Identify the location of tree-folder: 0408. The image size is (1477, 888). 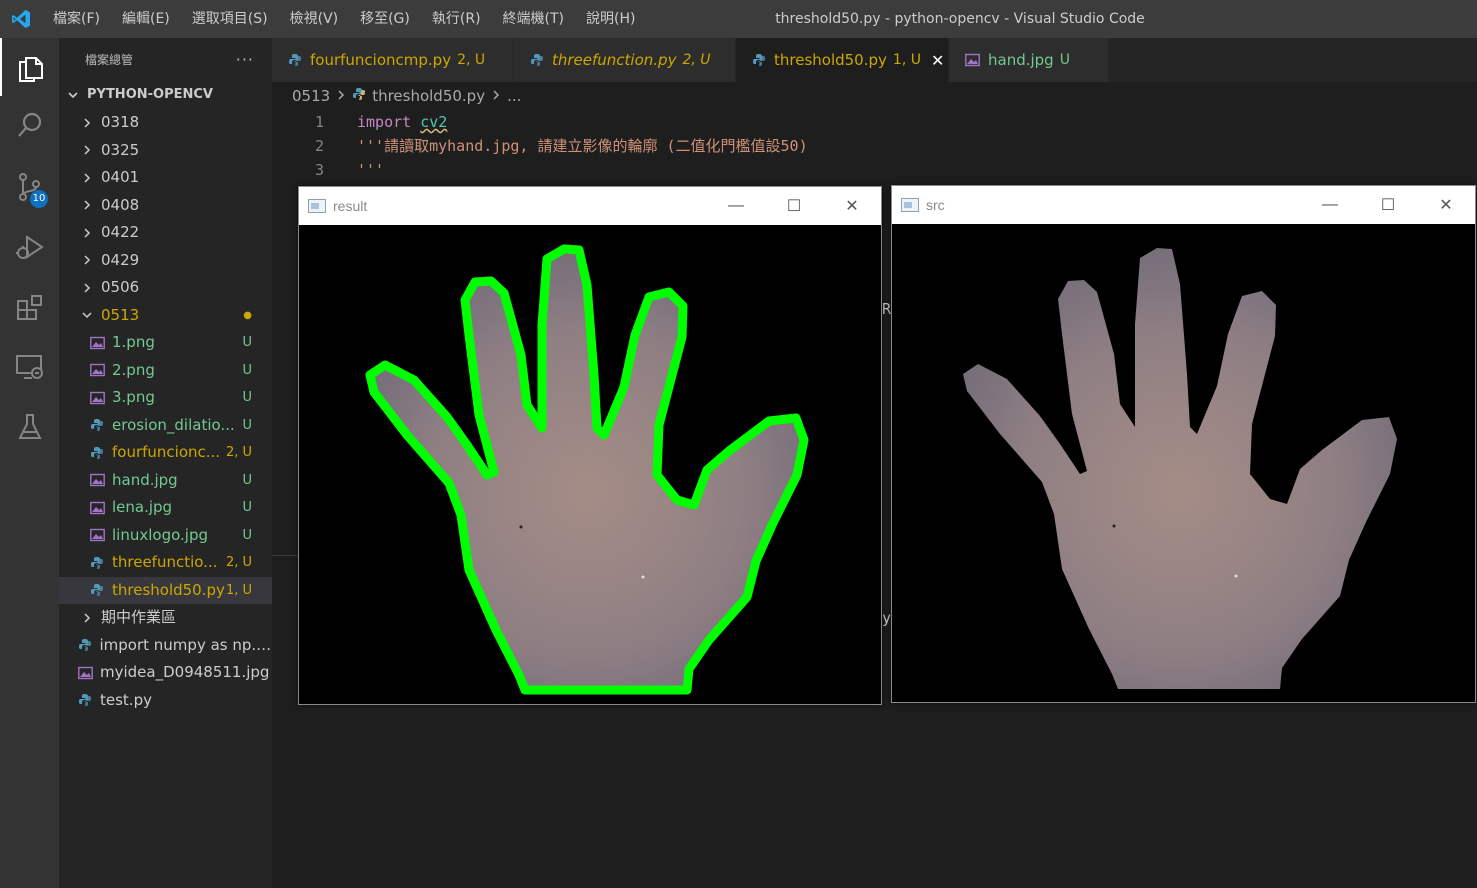
(165, 206).